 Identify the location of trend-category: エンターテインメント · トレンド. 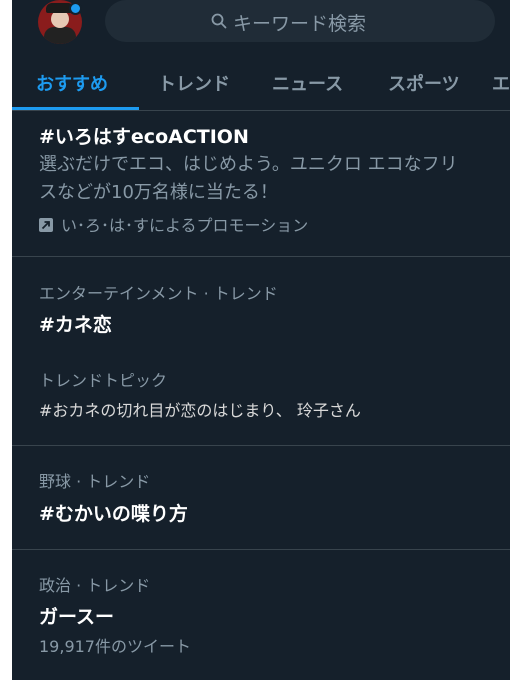
(158, 293).